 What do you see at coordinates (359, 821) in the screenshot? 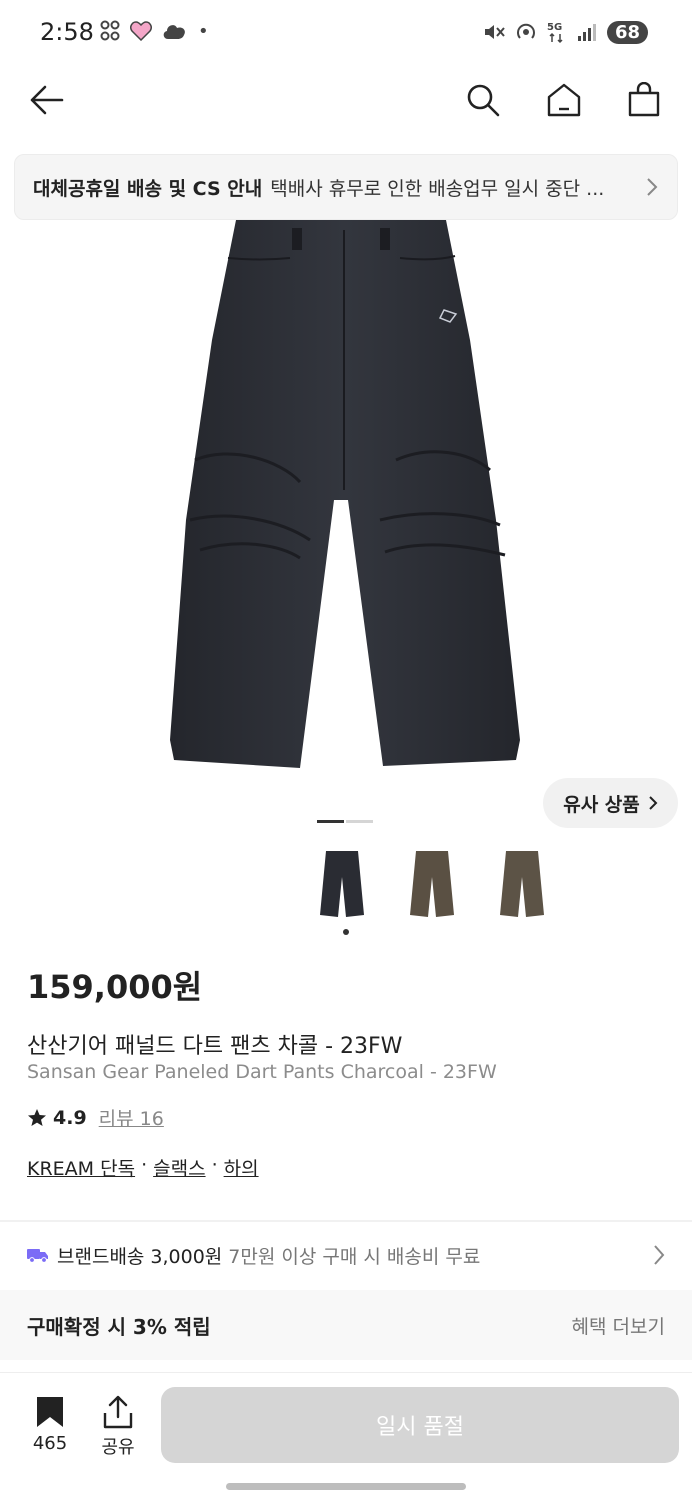
I see `pager-indicator` at bounding box center [359, 821].